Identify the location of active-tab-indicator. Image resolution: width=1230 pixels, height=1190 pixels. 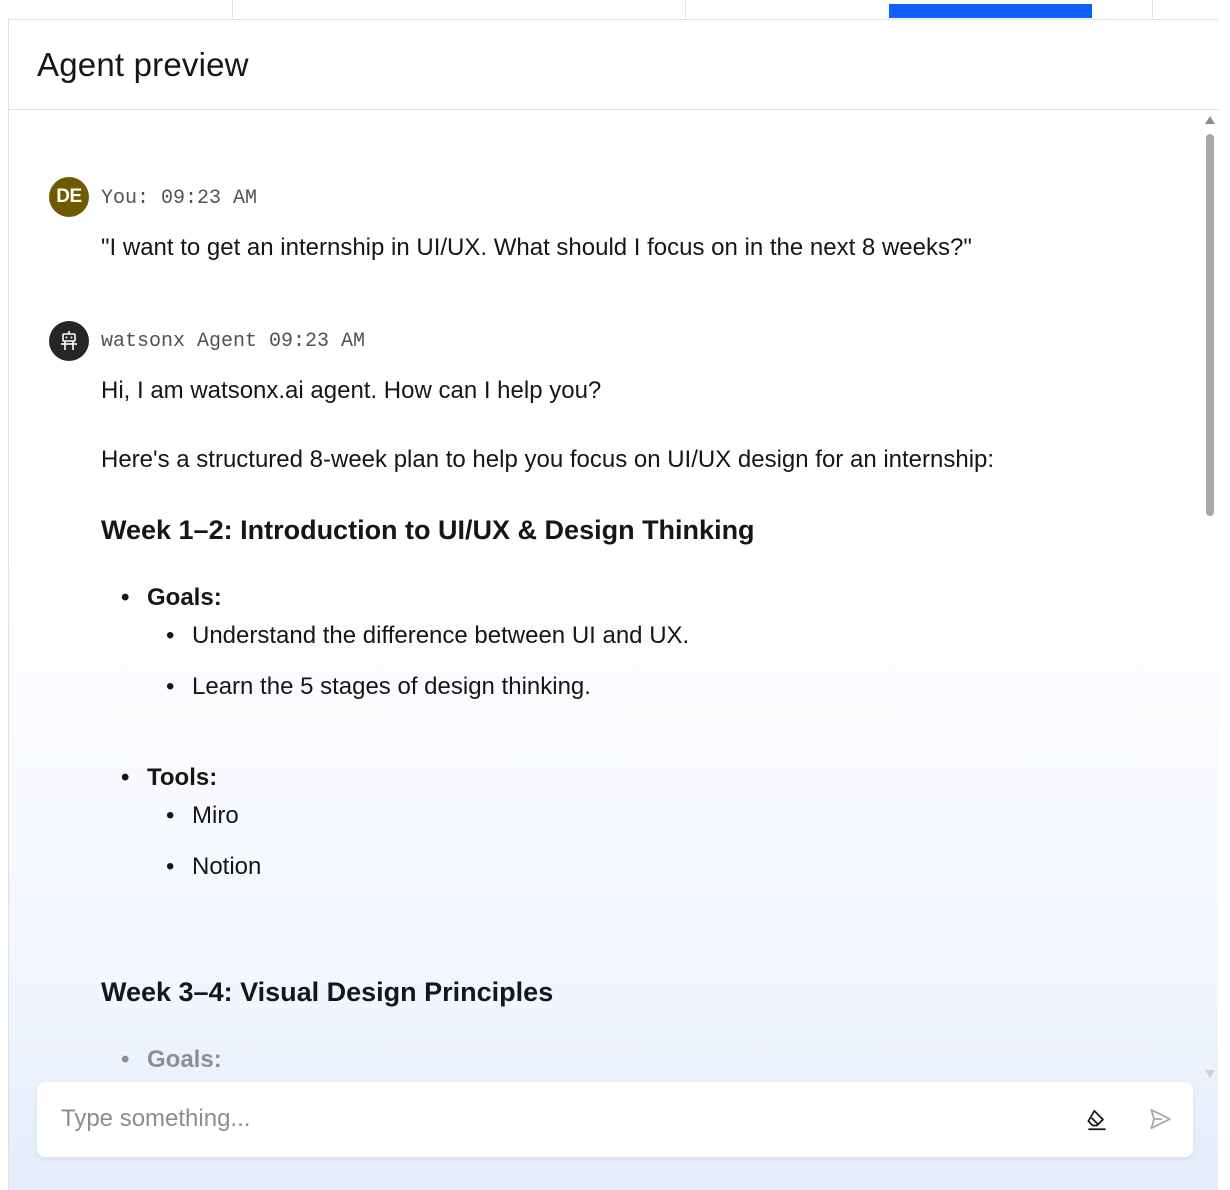
(990, 11).